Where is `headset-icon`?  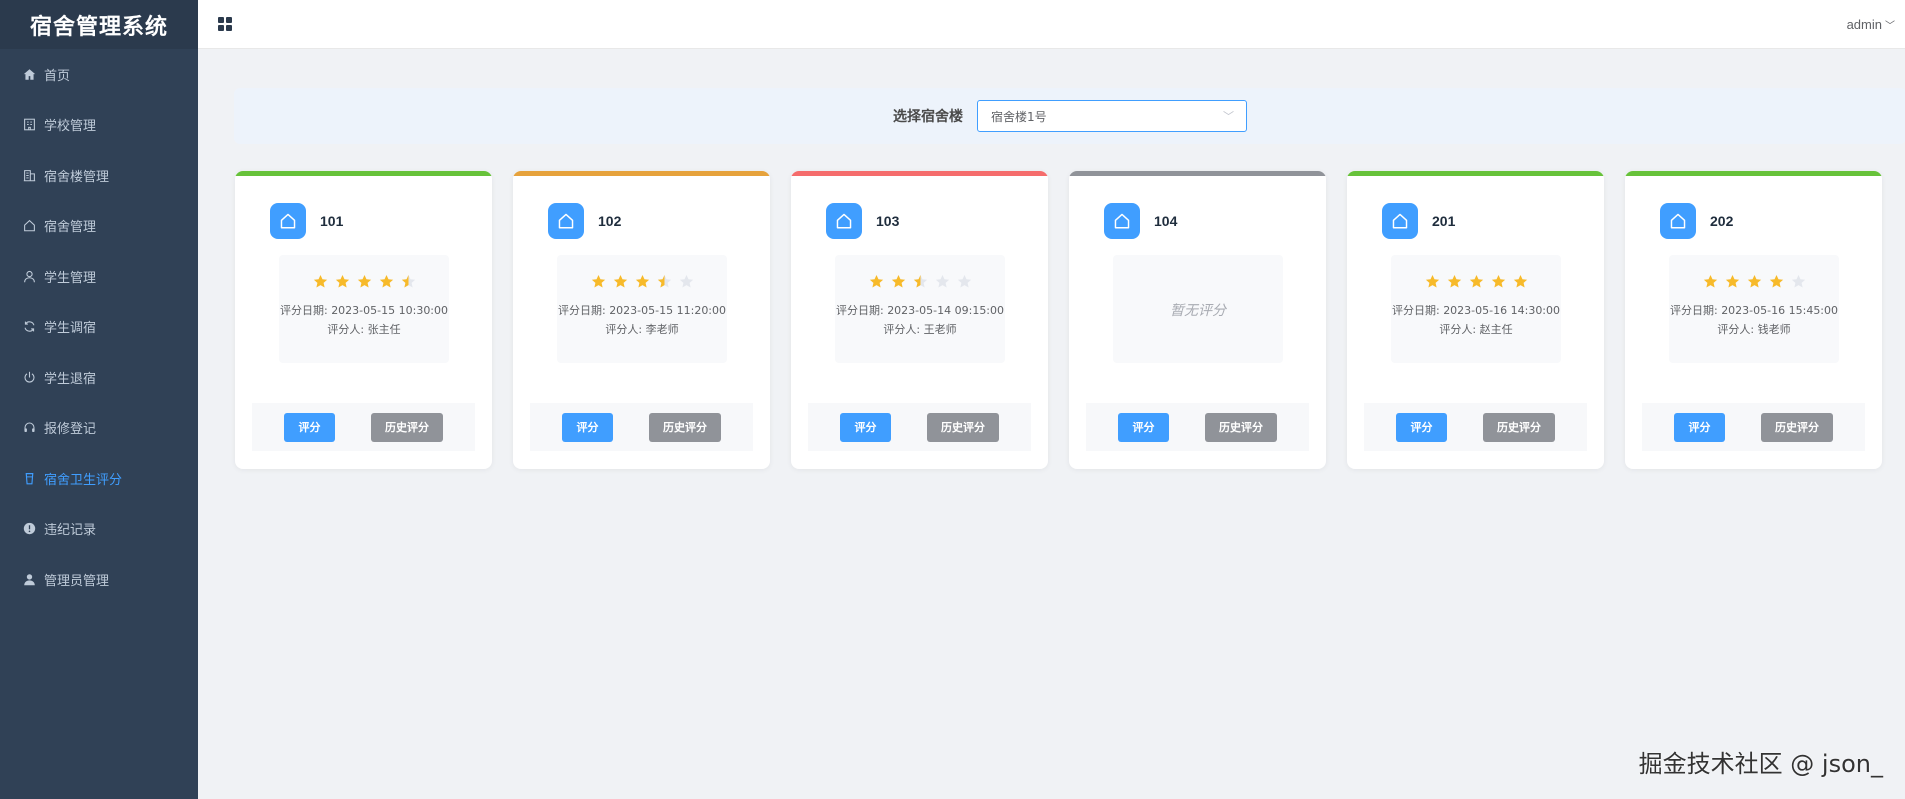
headset-icon is located at coordinates (29, 428).